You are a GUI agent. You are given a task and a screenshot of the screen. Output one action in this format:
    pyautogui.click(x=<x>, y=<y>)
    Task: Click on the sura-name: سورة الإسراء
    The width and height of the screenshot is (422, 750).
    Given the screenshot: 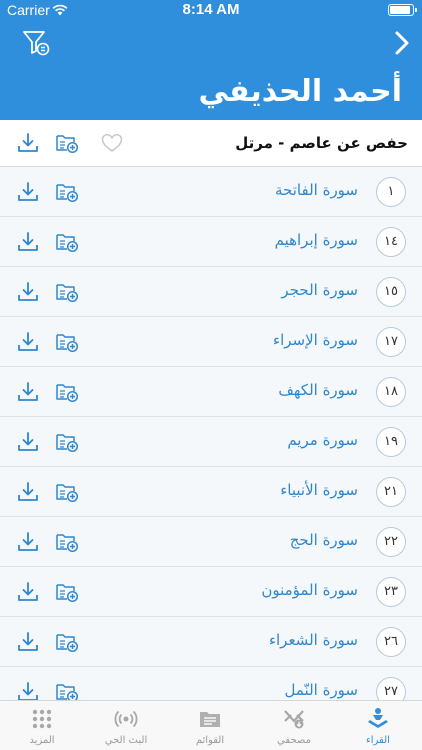 What is the action you would take?
    pyautogui.click(x=315, y=340)
    